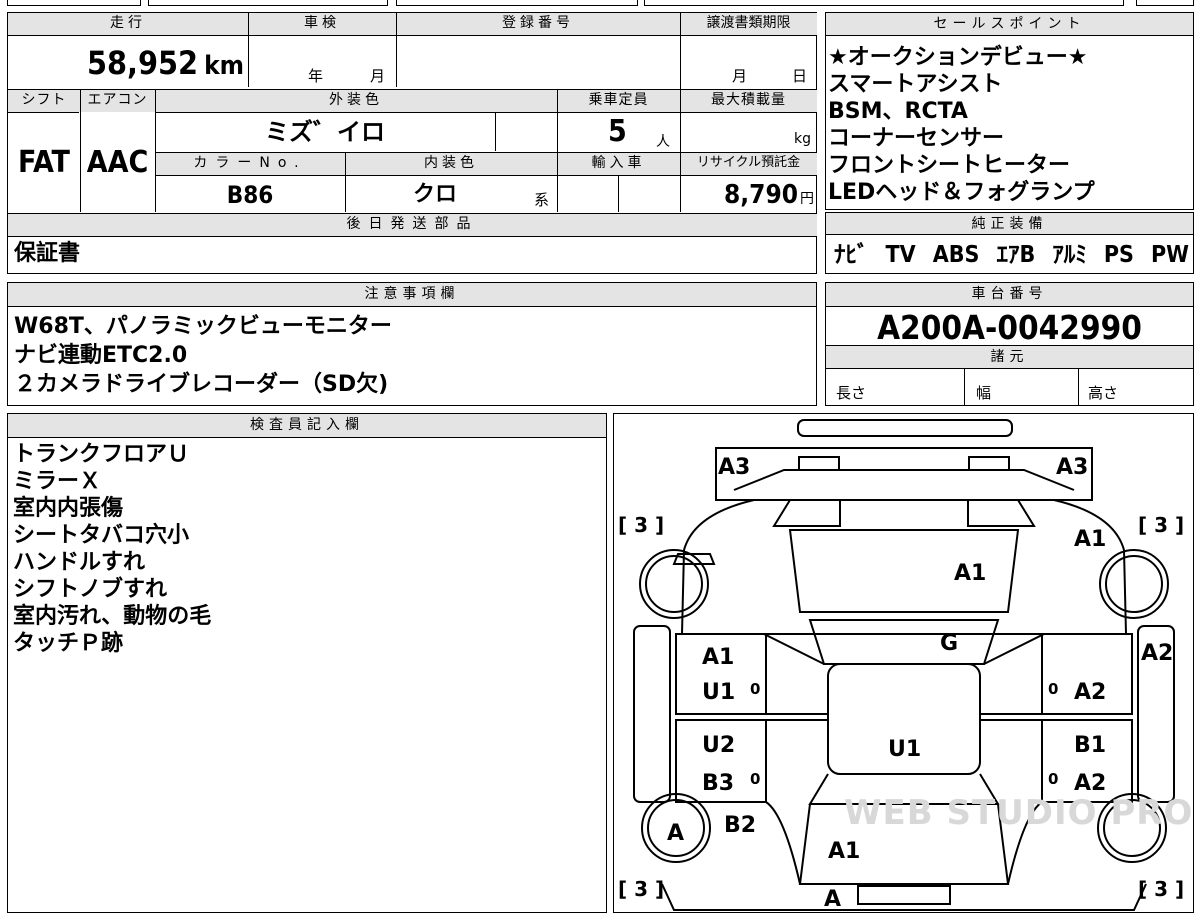 Image resolution: width=1200 pixels, height=913 pixels. I want to click on mark-u1-left-door: U1, so click(718, 692).